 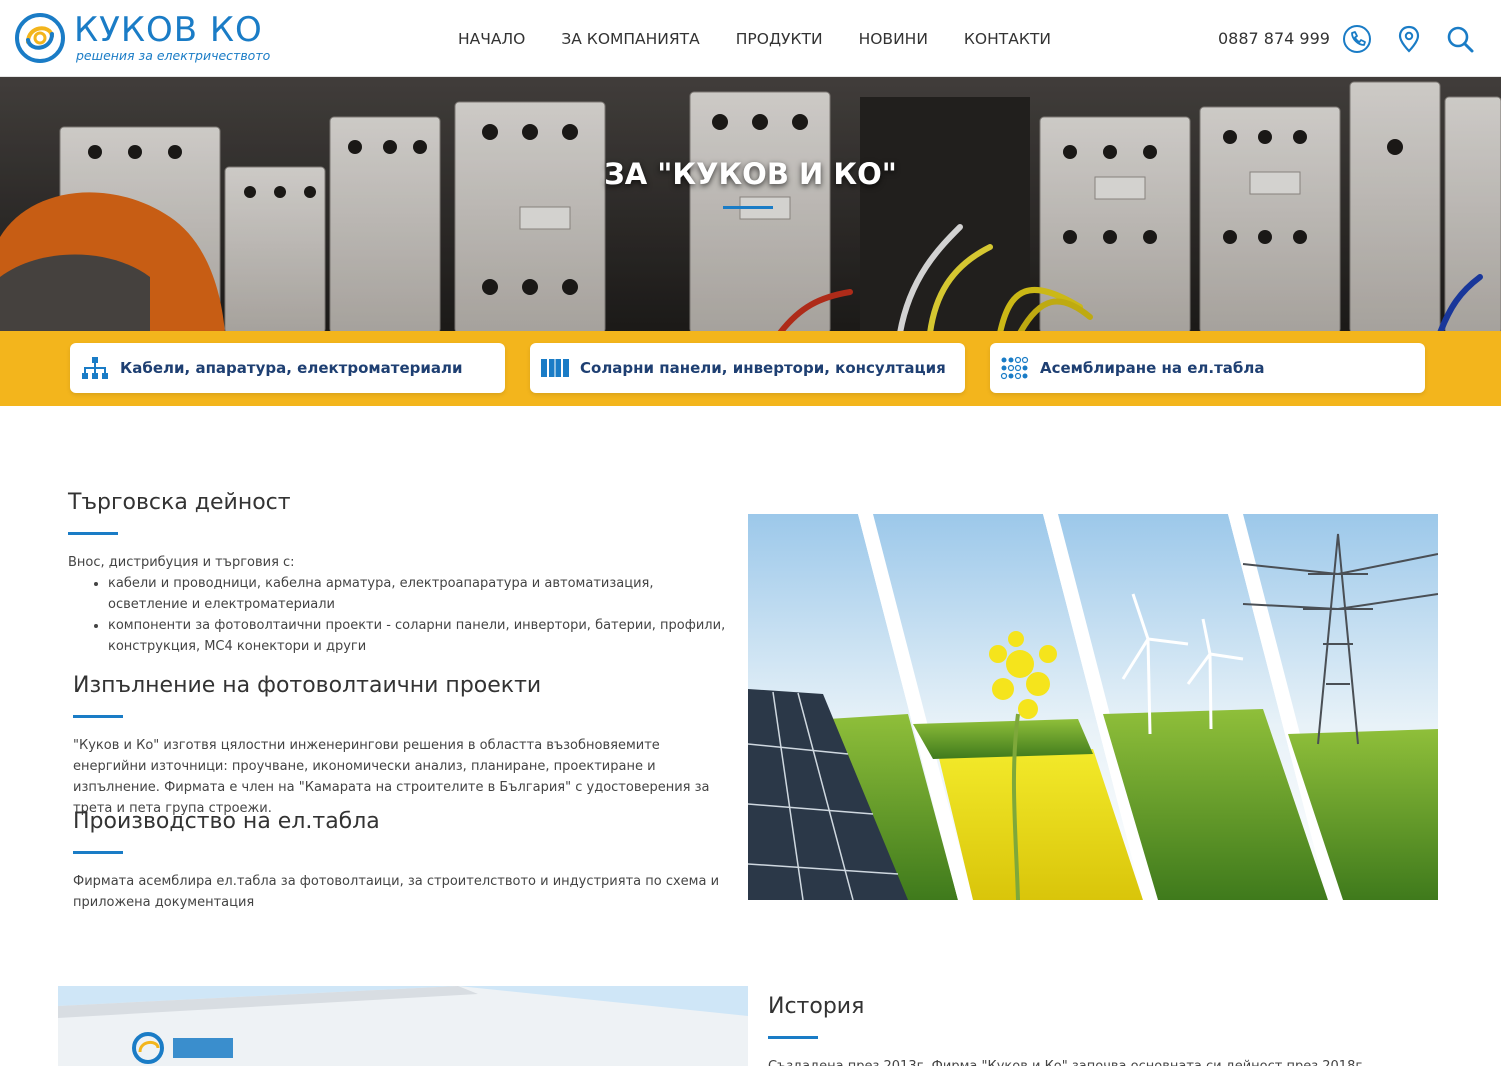 I want to click on nav-item-contacts: КОНТАКТИ, so click(x=1007, y=39).